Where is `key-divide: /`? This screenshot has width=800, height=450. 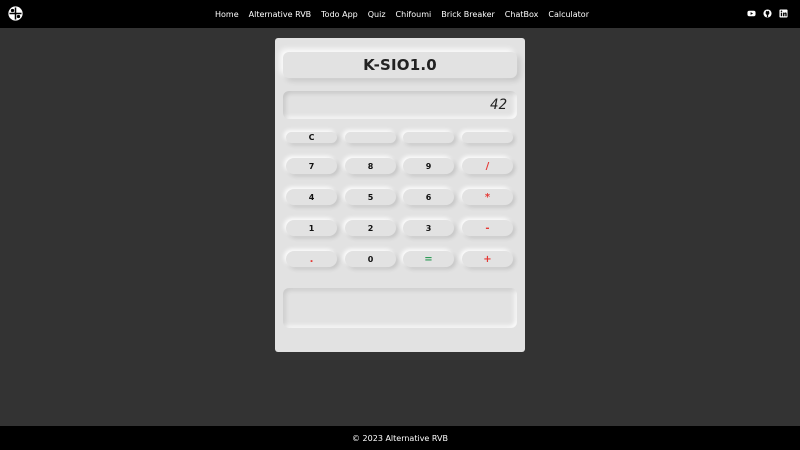 key-divide: / is located at coordinates (487, 166).